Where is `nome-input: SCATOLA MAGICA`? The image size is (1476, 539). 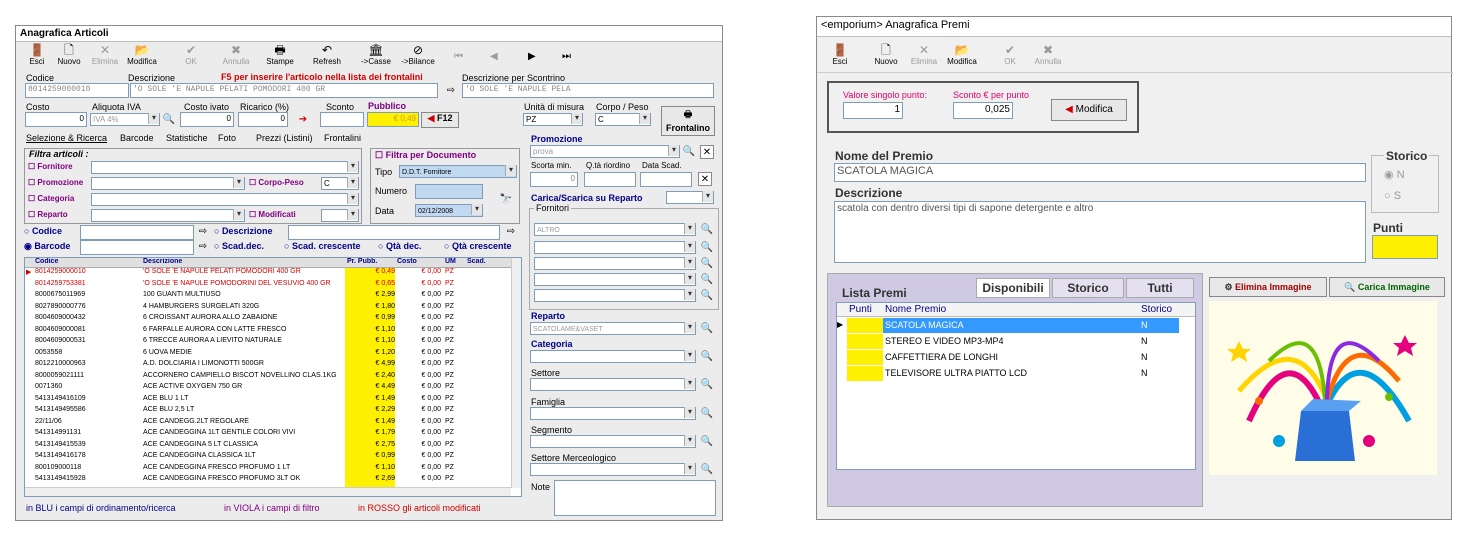 nome-input: SCATOLA MAGICA is located at coordinates (1100, 172).